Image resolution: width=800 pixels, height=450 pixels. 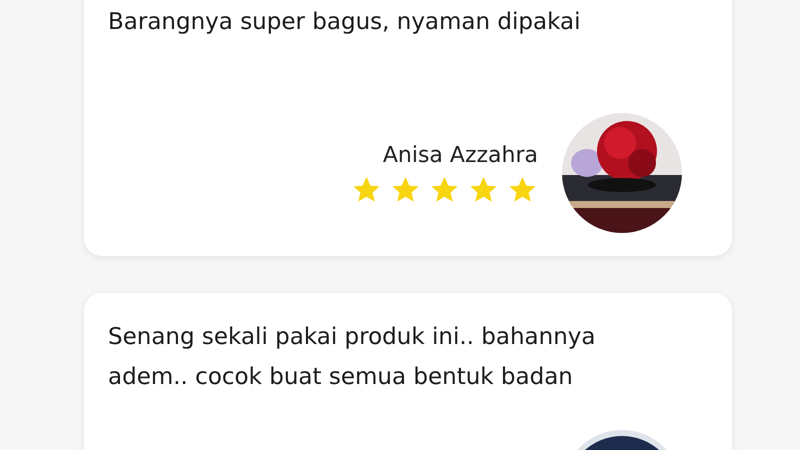 What do you see at coordinates (352, 357) in the screenshot?
I see `review-text: Senang sekali pakai produk ini.. bahannya adem.. cocok buat semua bentuk badan` at bounding box center [352, 357].